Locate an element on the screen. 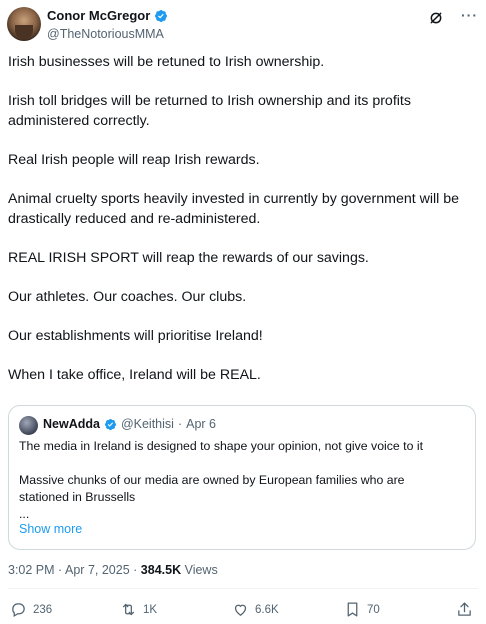 The height and width of the screenshot is (624, 486). like-button: 6.6K is located at coordinates (255, 609).